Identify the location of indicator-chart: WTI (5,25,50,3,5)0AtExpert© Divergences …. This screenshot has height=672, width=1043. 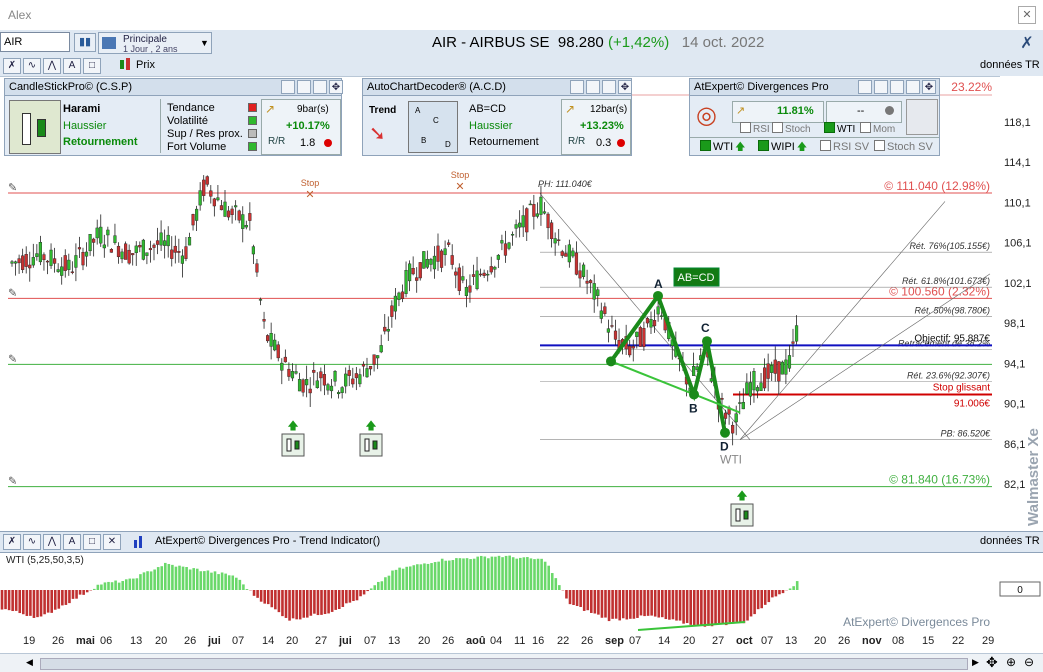
(521, 592).